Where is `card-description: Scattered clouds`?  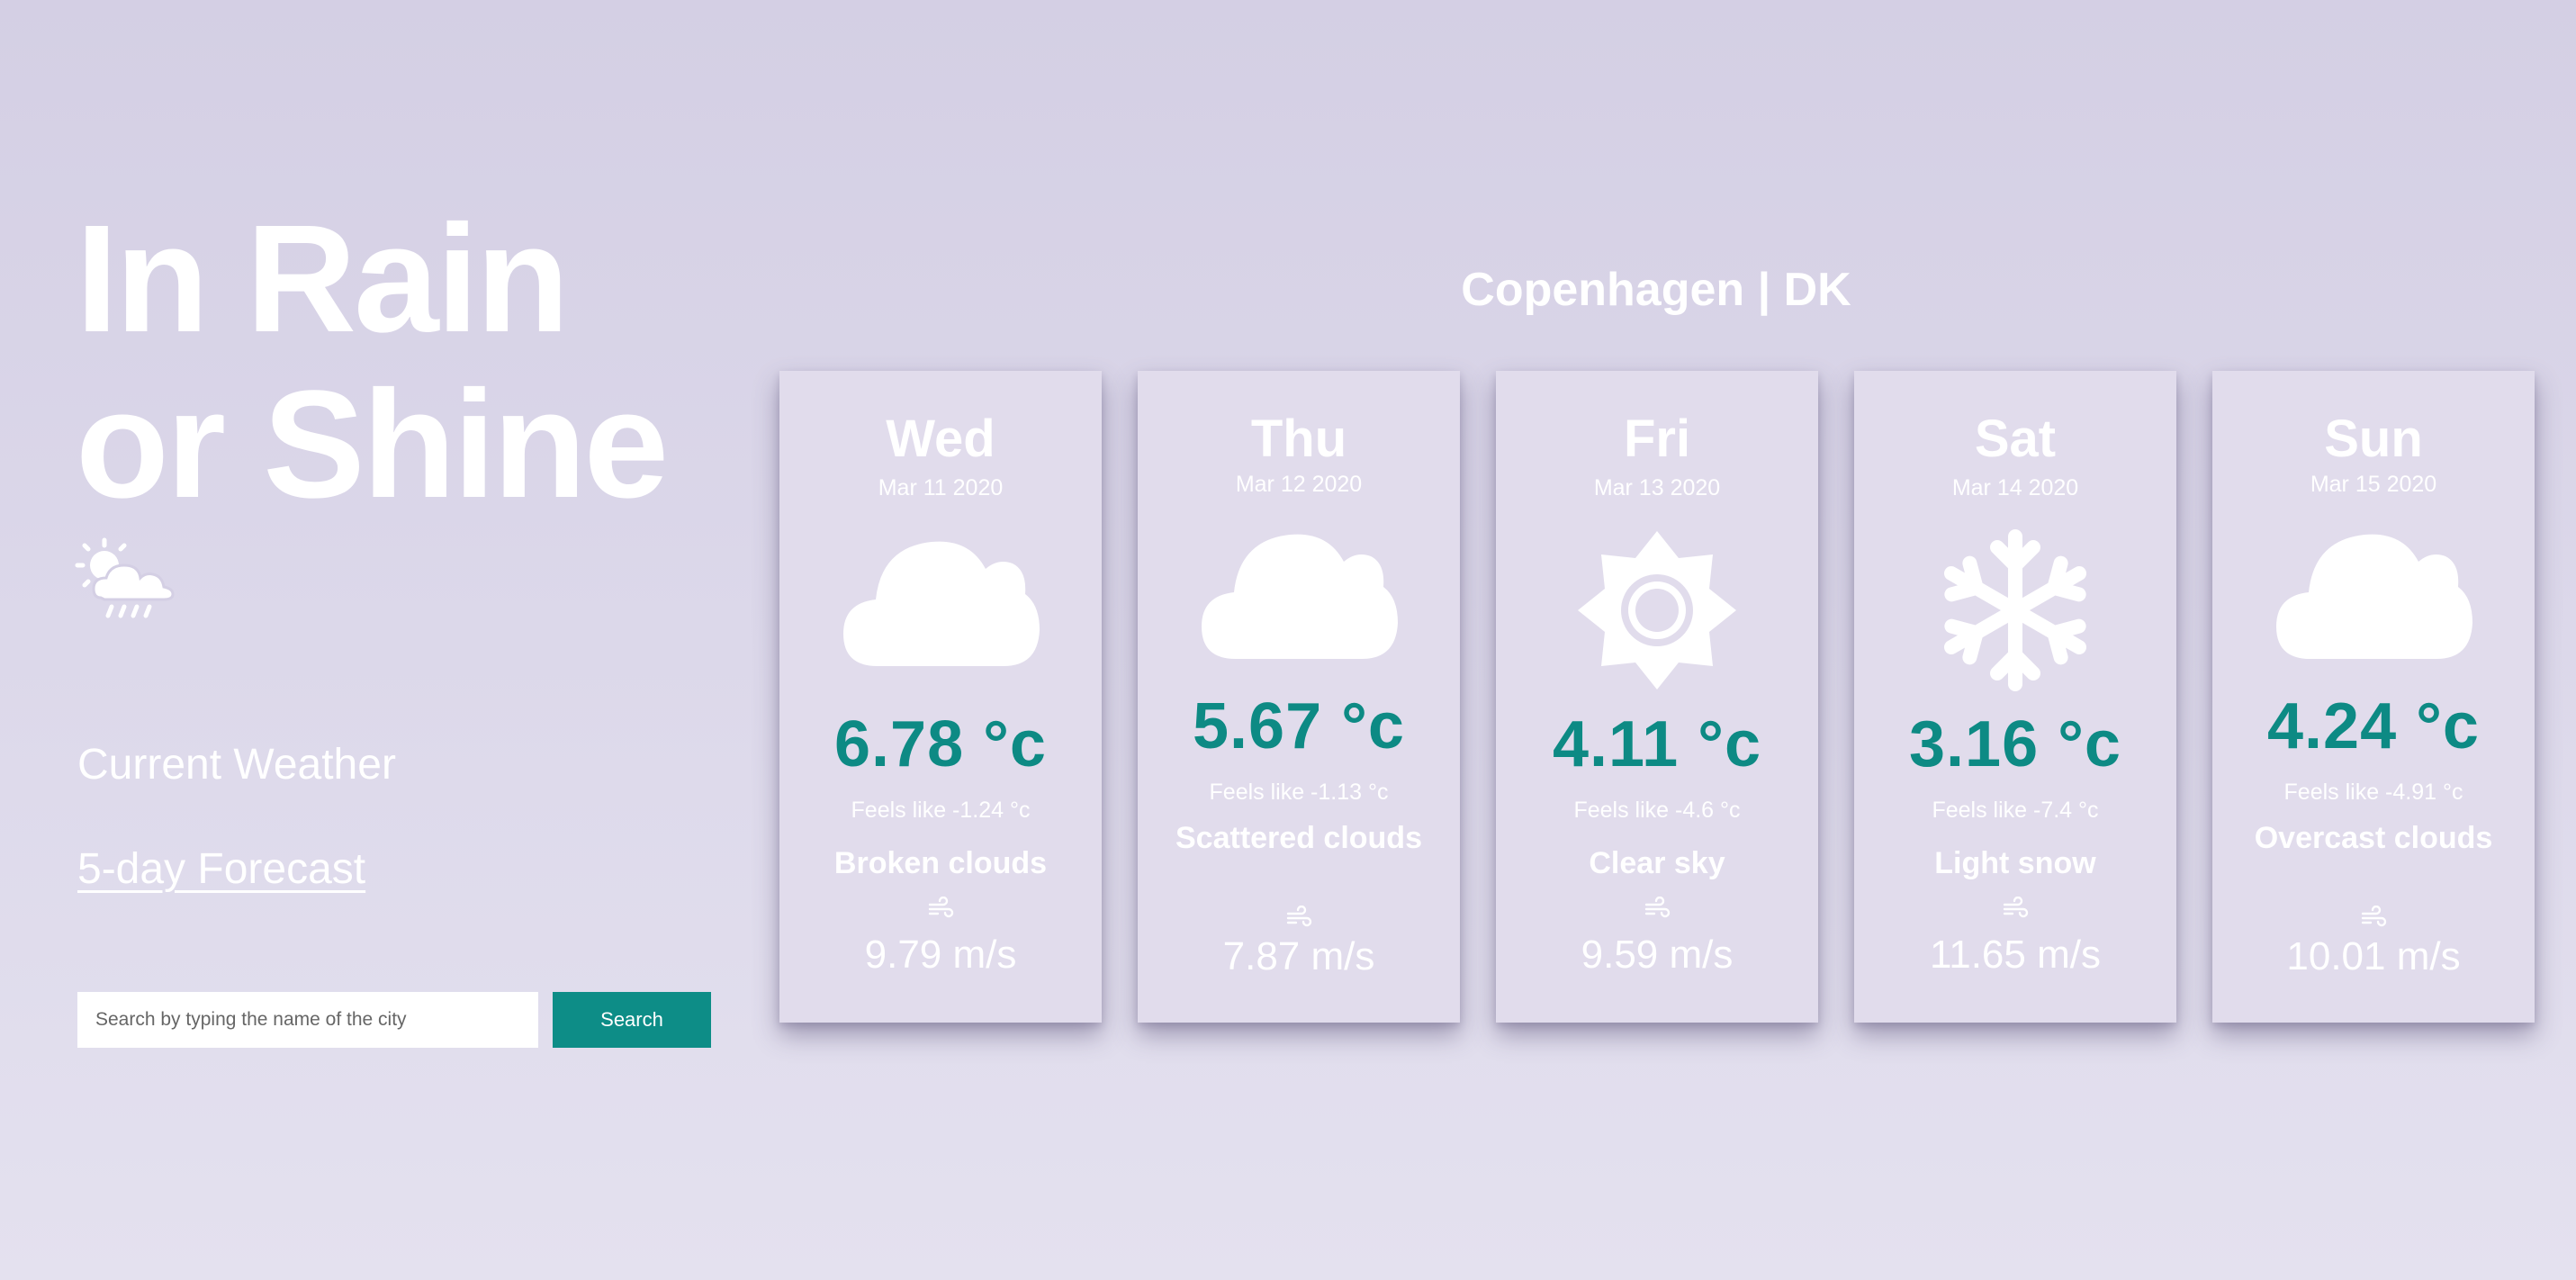
card-description: Scattered clouds is located at coordinates (1298, 838).